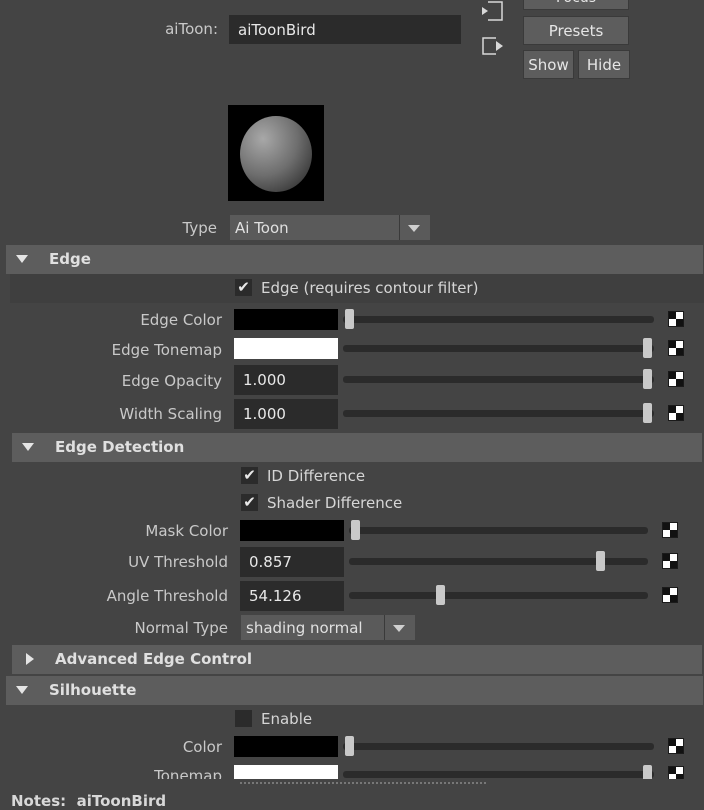  I want to click on input-connection-icon, so click(492, 11).